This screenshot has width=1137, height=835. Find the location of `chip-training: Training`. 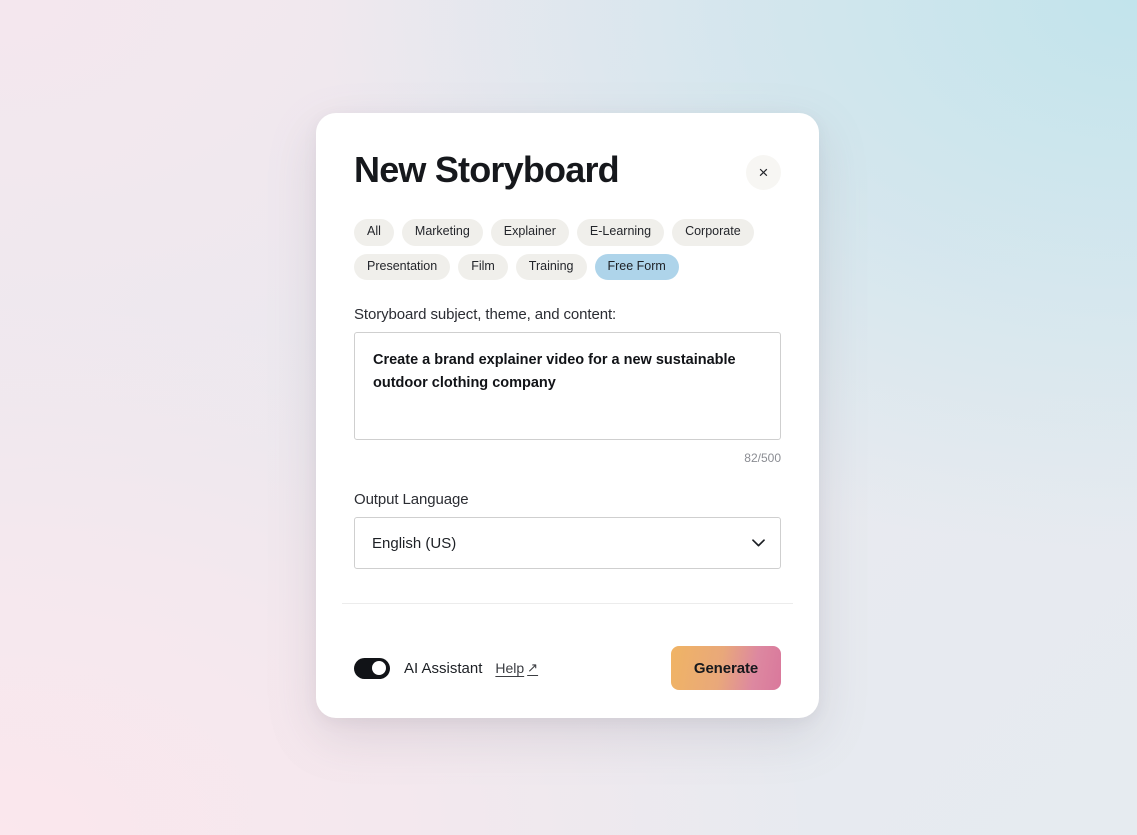

chip-training: Training is located at coordinates (551, 267).